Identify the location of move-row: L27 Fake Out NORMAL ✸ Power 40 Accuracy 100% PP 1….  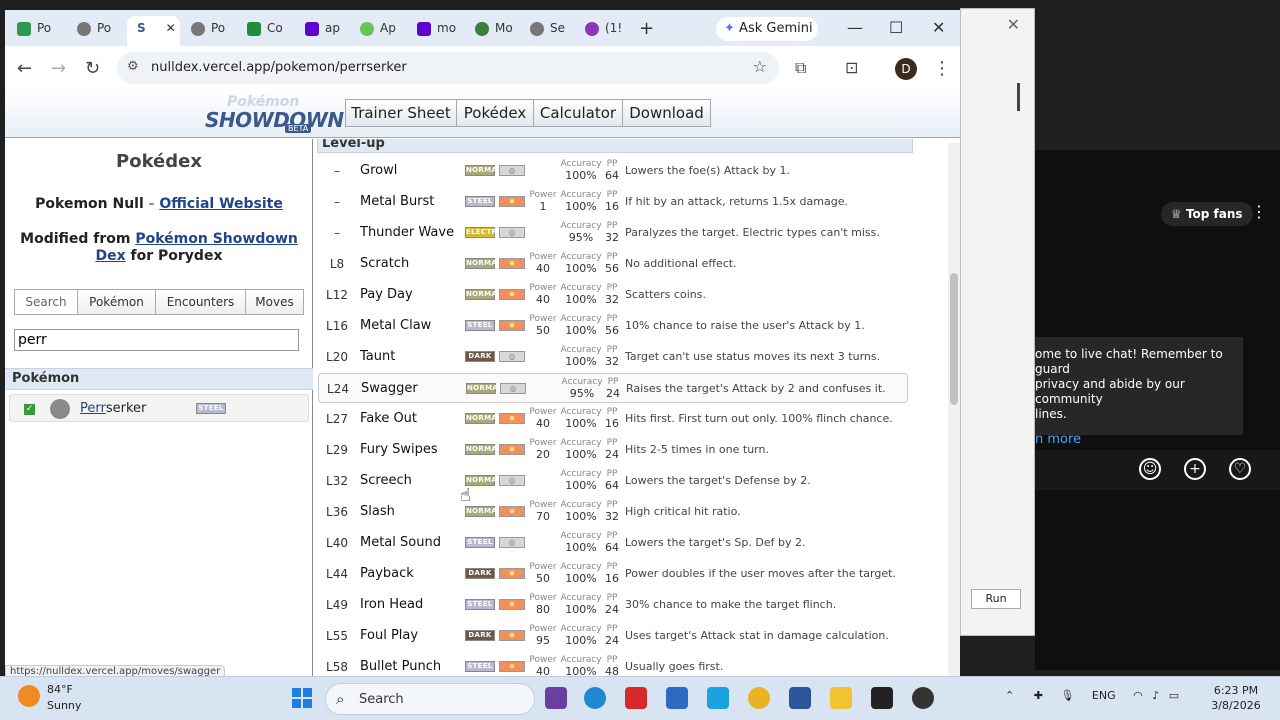
(613, 419).